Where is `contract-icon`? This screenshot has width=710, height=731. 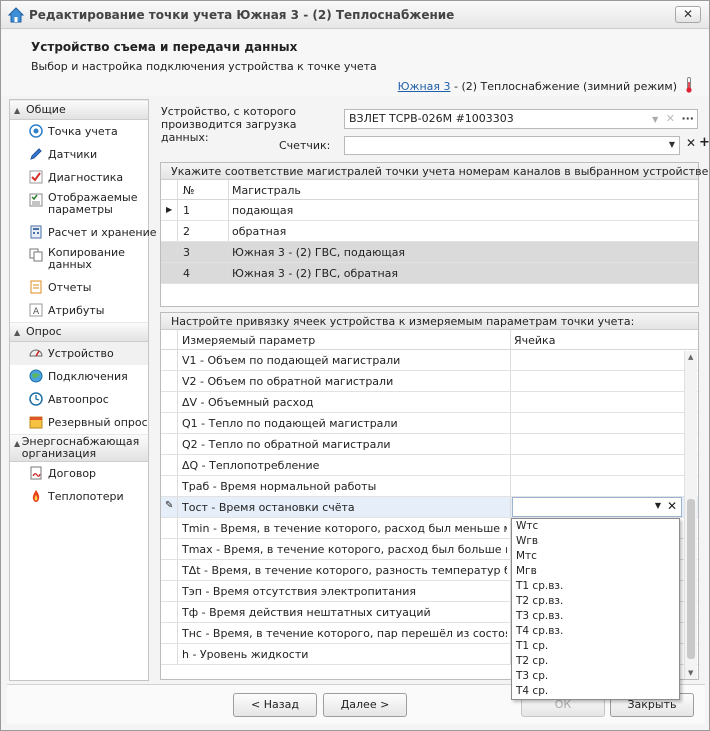
contract-icon is located at coordinates (36, 473).